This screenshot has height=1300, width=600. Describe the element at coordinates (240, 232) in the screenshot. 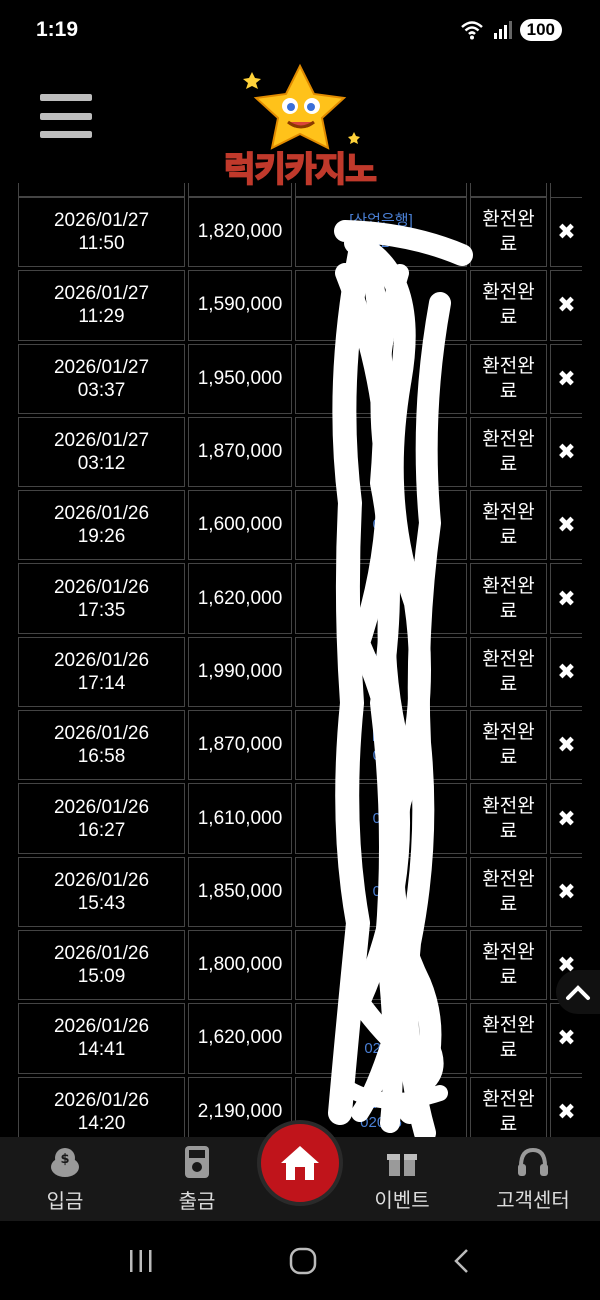

I see `amount-cell: 1,820,000` at that location.